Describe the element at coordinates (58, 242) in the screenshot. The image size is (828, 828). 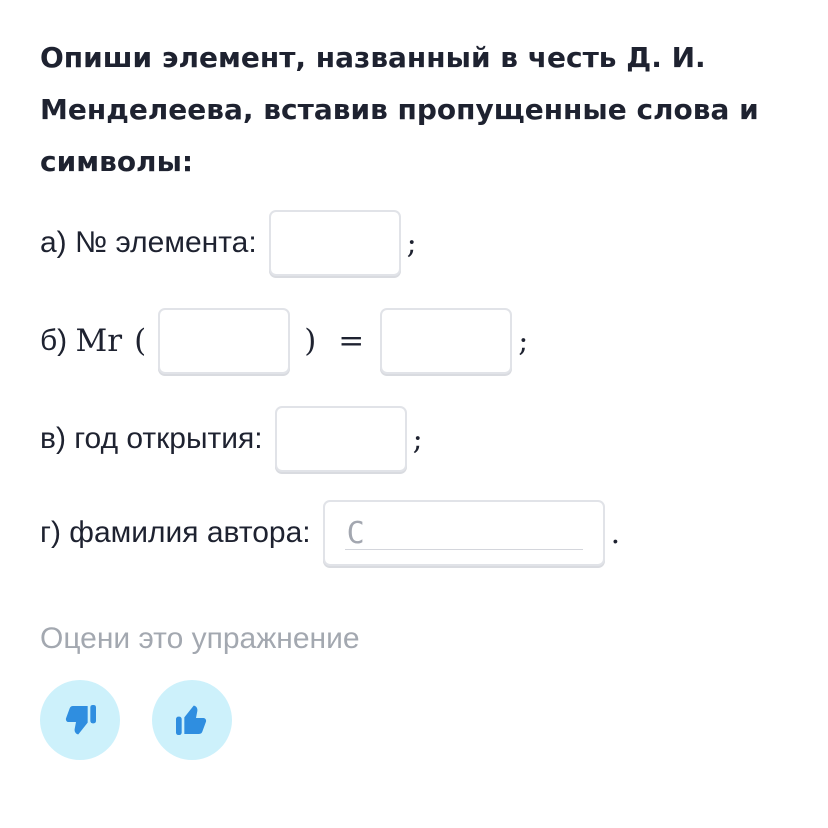
I see `item-a-prefix: а)` at that location.